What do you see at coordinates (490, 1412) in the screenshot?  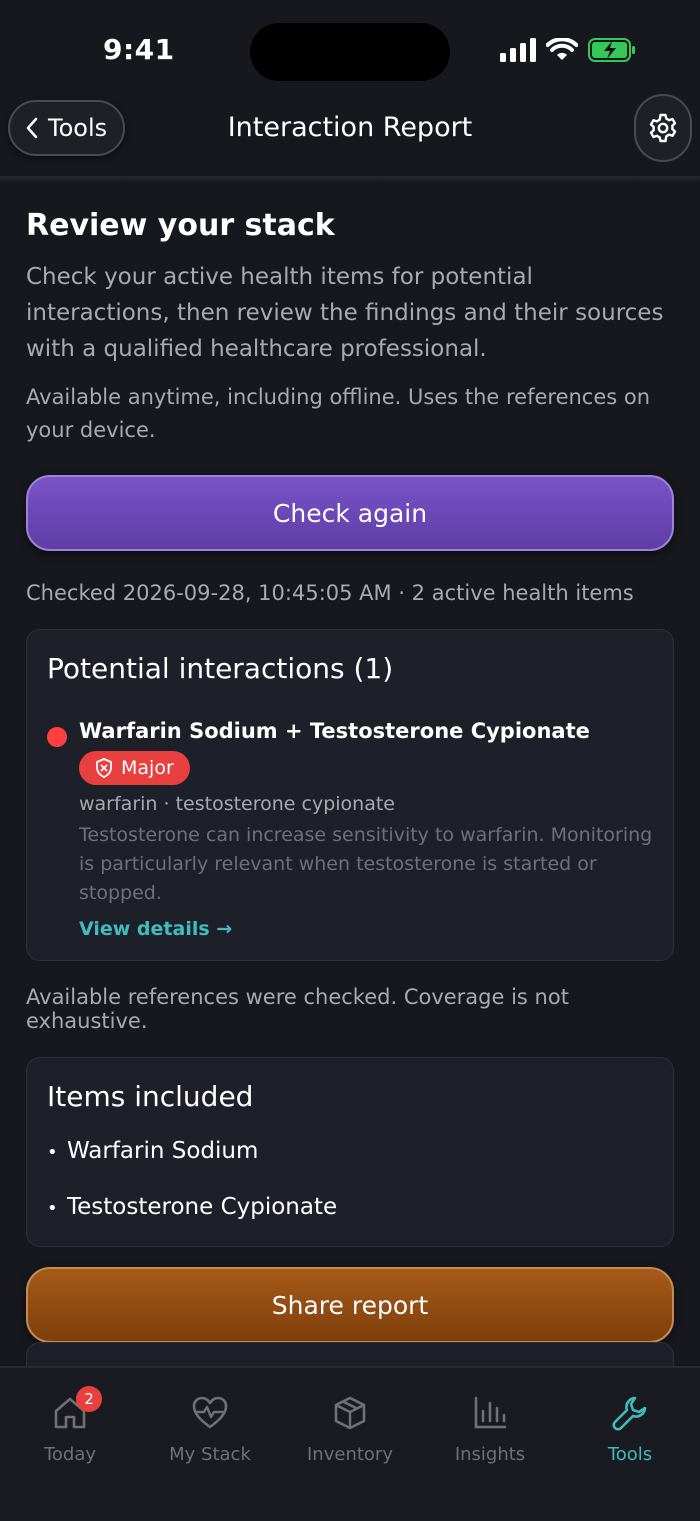 I see `bar-chart-icon` at bounding box center [490, 1412].